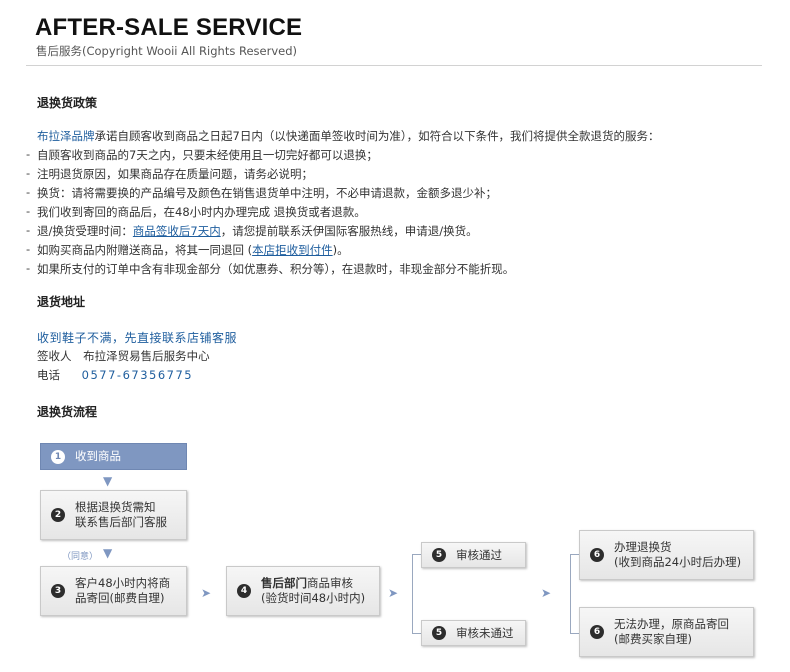  Describe the element at coordinates (137, 338) in the screenshot. I see `contact-notice: 收到鞋子不满，先直接联系店铺客服` at that location.